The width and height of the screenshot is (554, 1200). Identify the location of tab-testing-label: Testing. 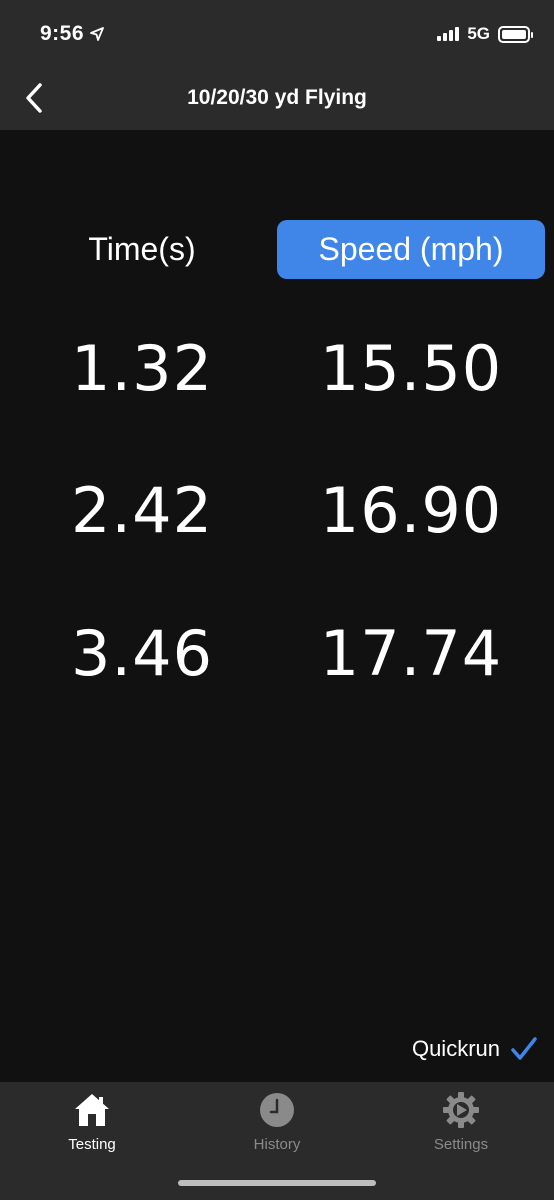
(92, 1144).